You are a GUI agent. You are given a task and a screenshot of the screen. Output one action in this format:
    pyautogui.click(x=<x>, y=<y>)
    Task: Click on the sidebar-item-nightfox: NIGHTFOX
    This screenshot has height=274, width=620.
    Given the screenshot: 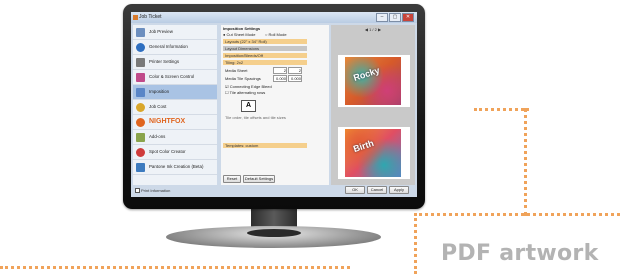 What is the action you would take?
    pyautogui.click(x=175, y=122)
    